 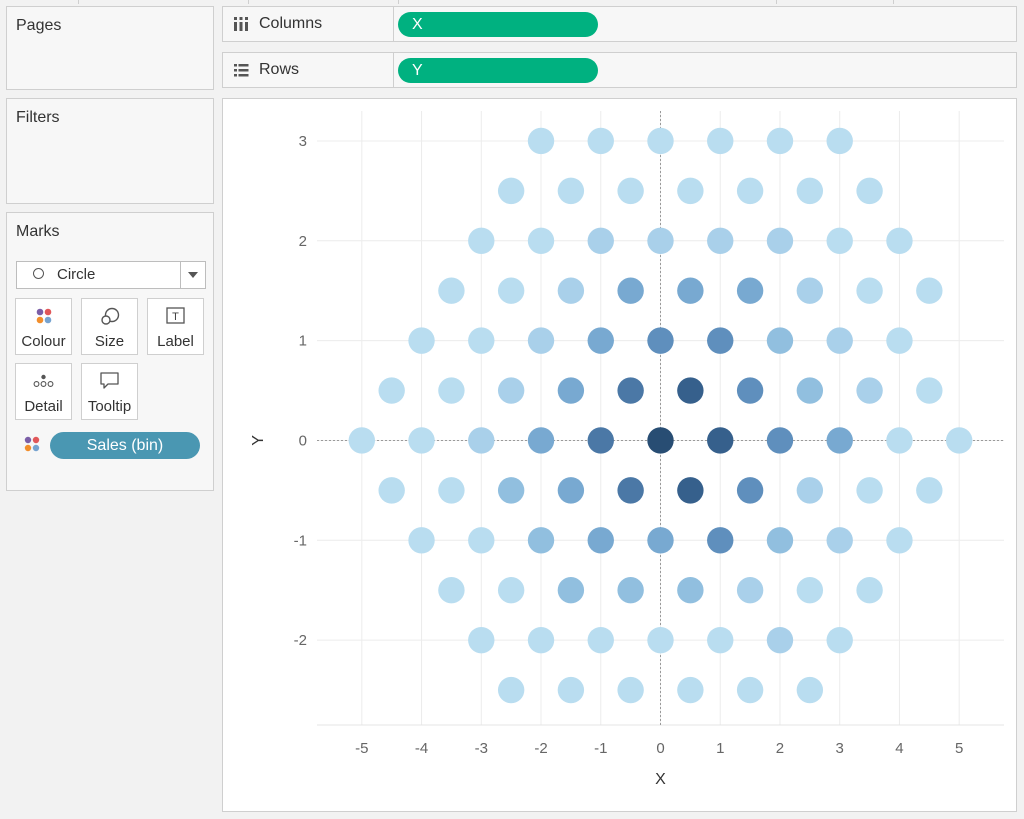 I want to click on colour-label: Colour, so click(x=43, y=341).